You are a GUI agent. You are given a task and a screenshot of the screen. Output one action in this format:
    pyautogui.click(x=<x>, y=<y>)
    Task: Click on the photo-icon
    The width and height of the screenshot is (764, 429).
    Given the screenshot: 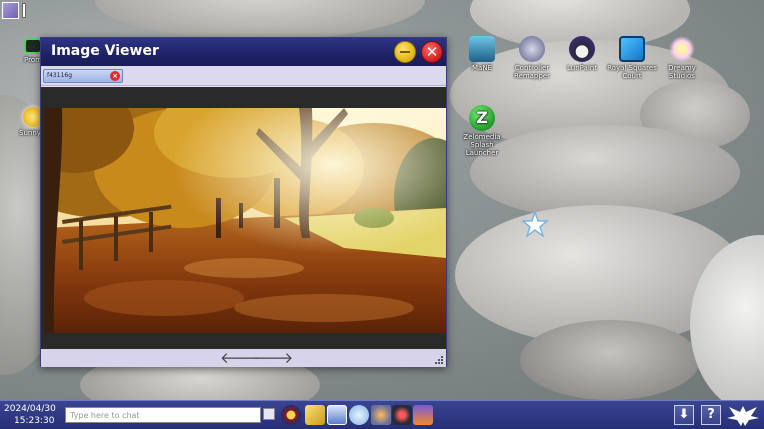 What is the action you would take?
    pyautogui.click(x=423, y=415)
    